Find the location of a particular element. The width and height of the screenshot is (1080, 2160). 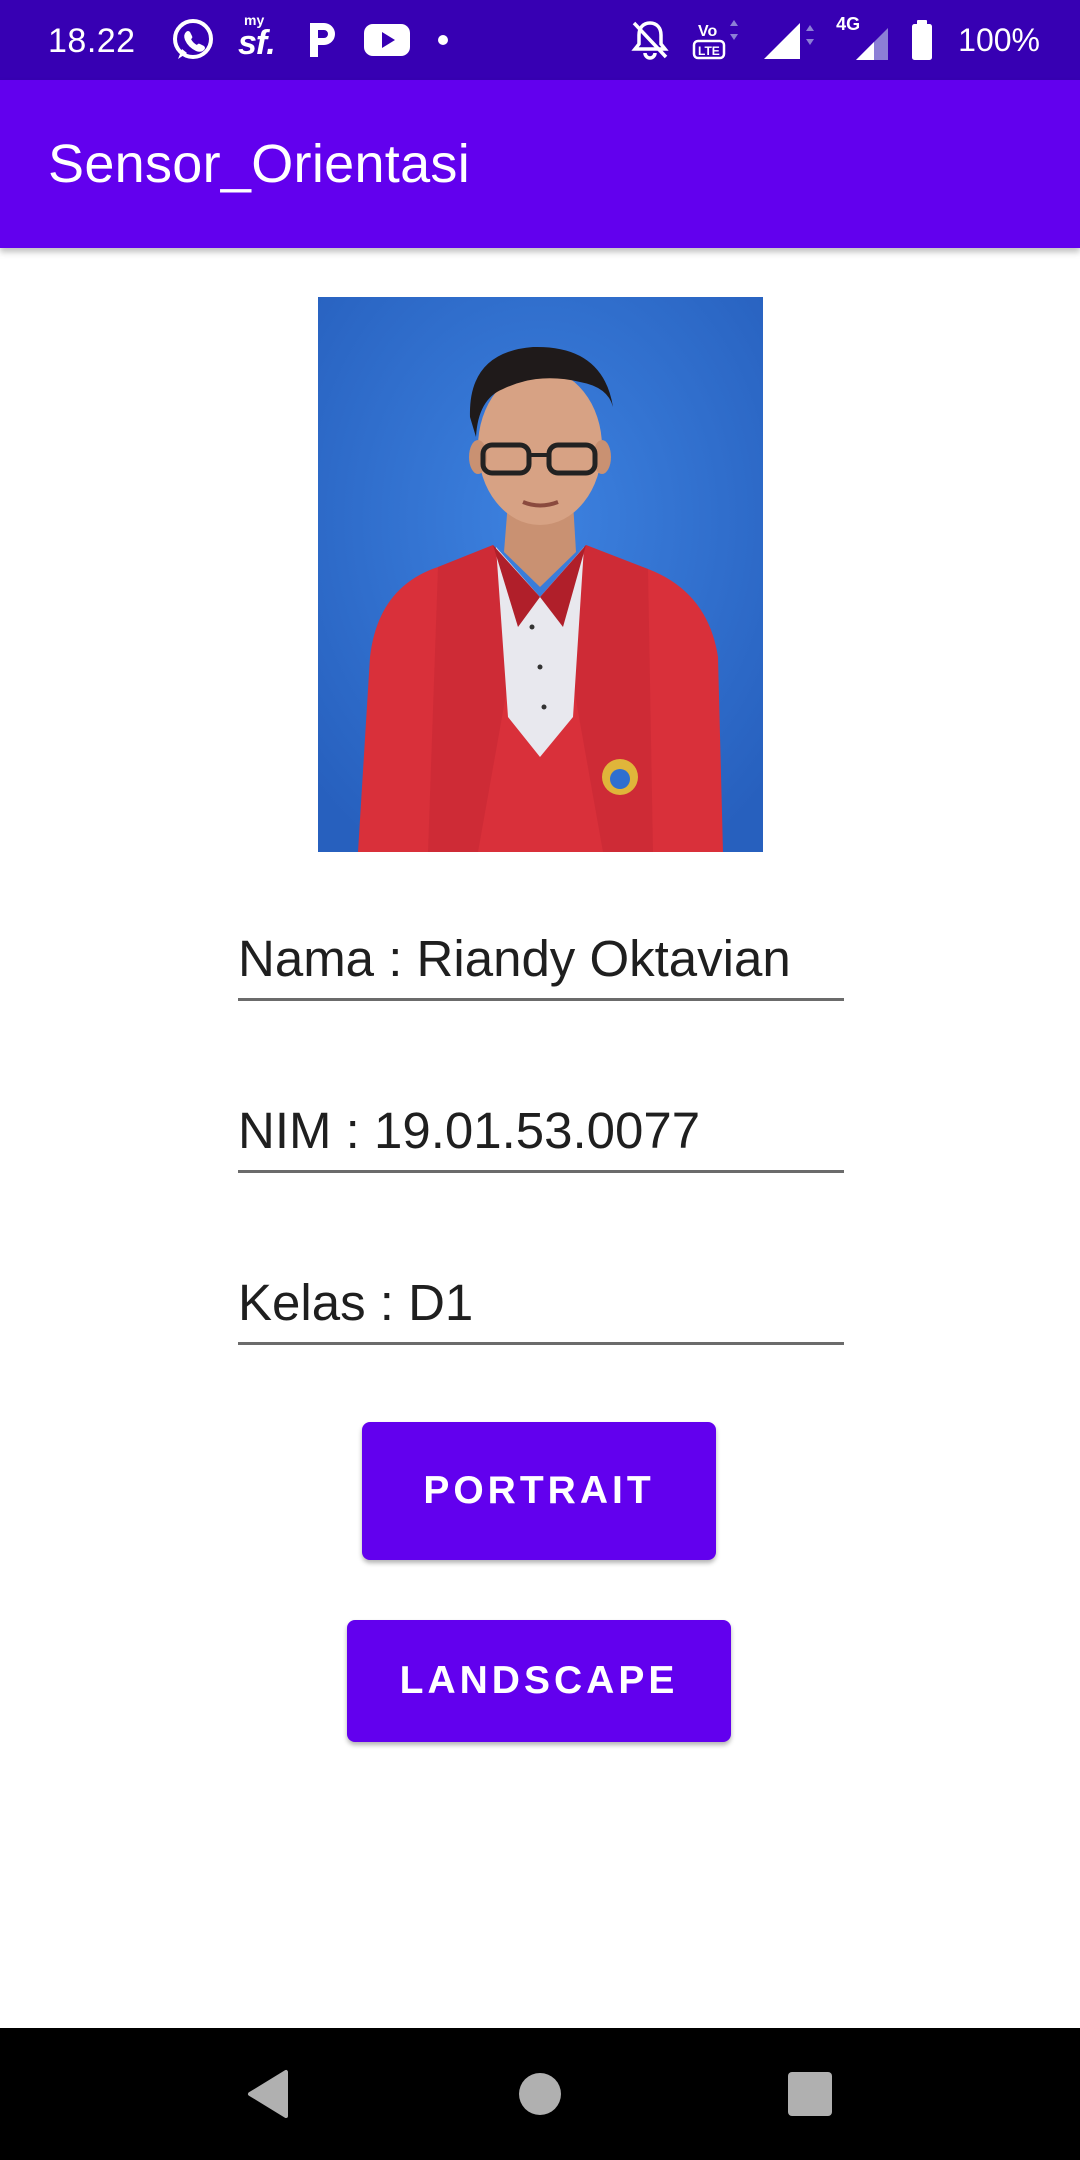

app-bar: Sensor_Orientasi is located at coordinates (540, 164).